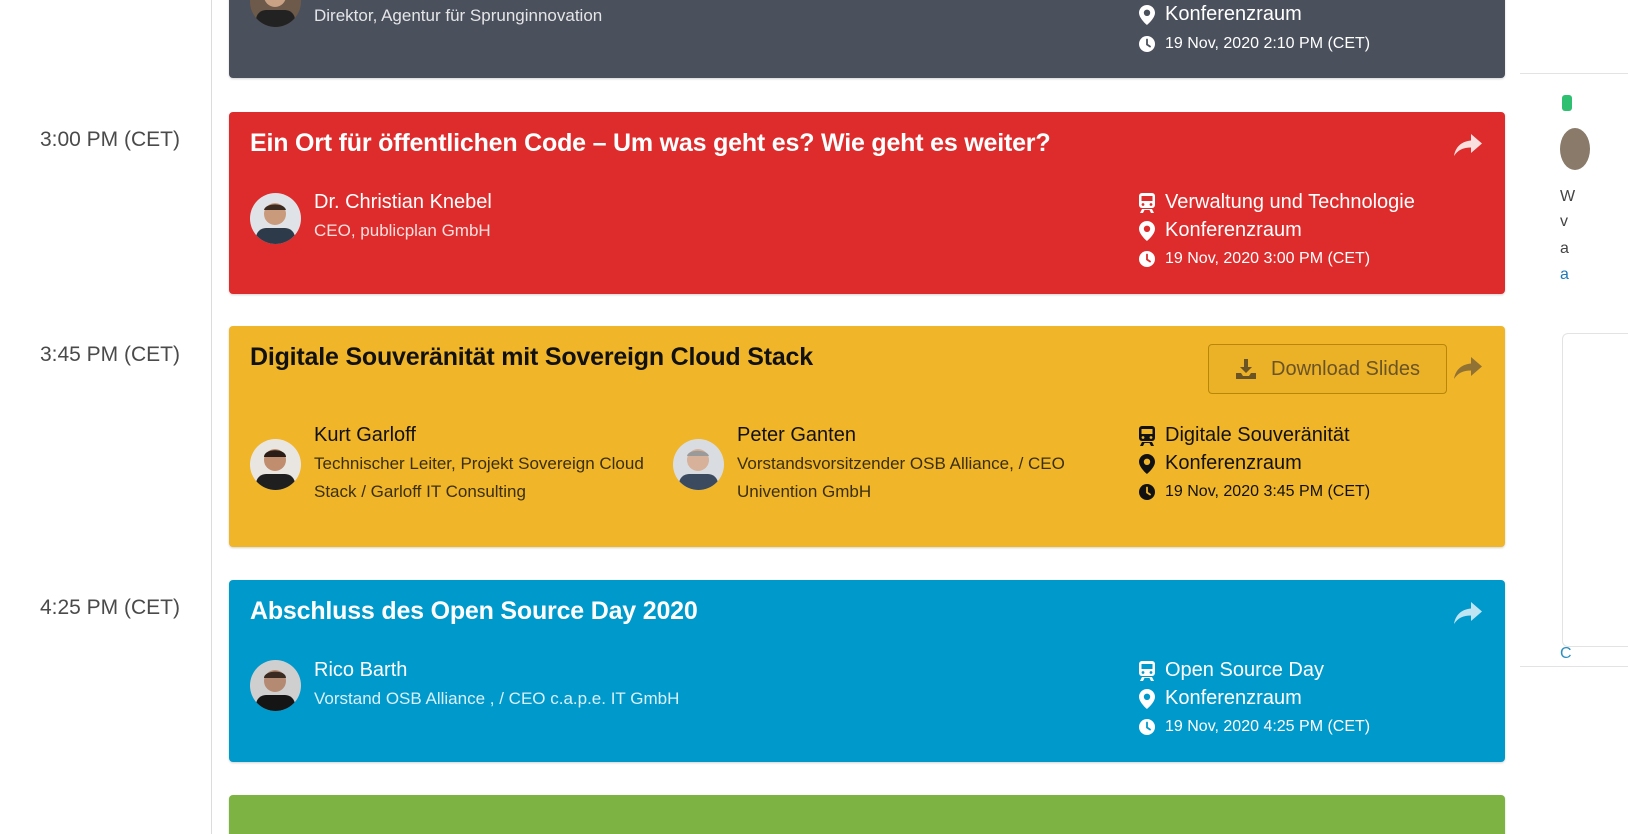 Image resolution: width=1628 pixels, height=834 pixels. Describe the element at coordinates (109, 139) in the screenshot. I see `time-label: 3:00 PM (CET)` at that location.